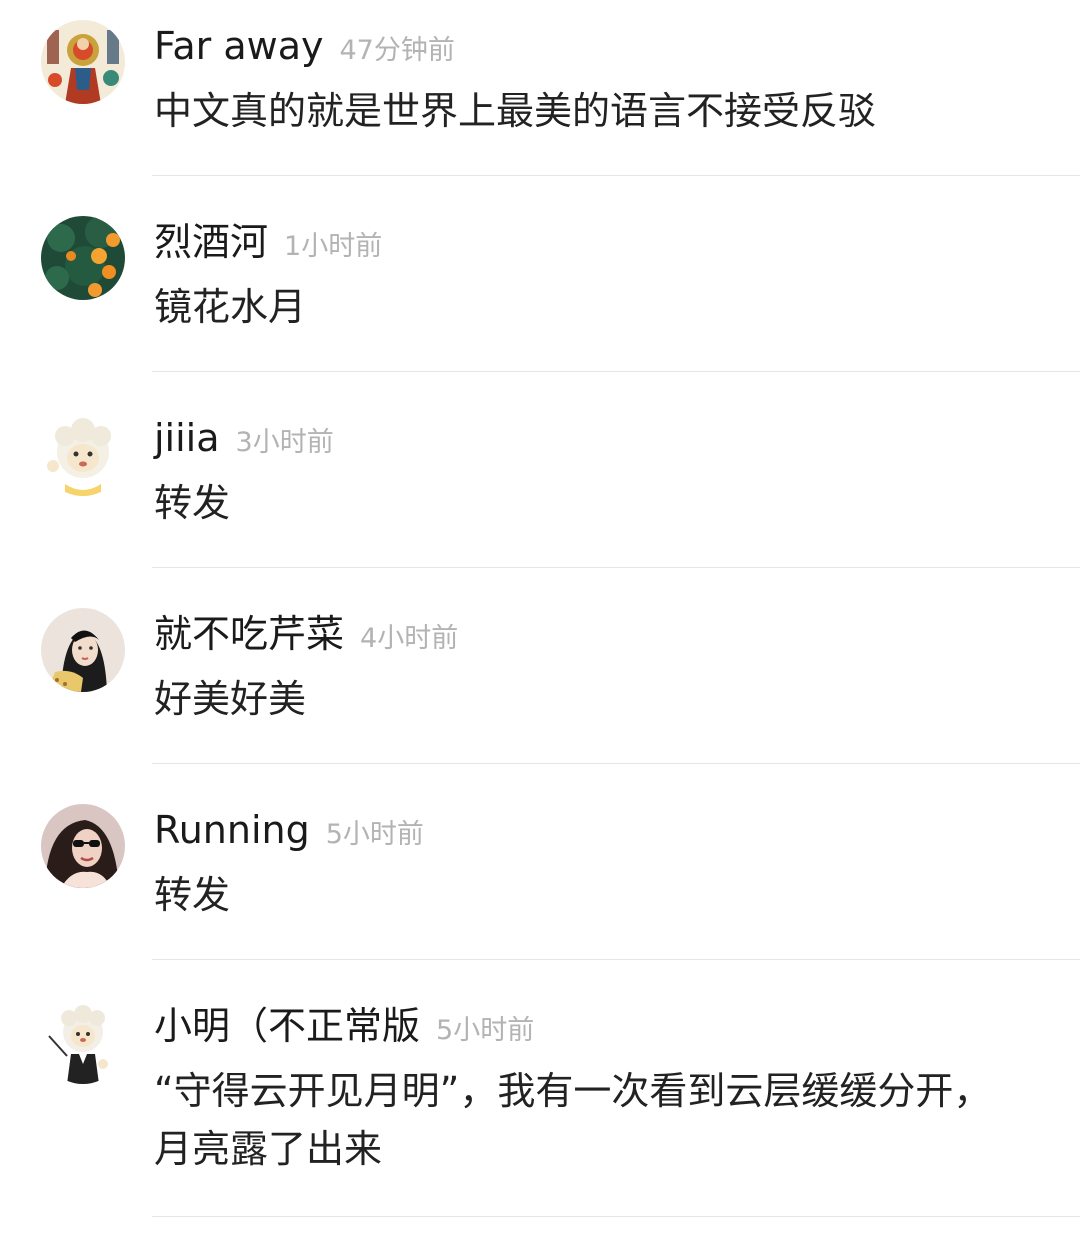 The image size is (1080, 1237). I want to click on comment-text: “守得云开见月明”，我有一次看到云层缓缓分开，月亮露了出来, so click(573, 1120).